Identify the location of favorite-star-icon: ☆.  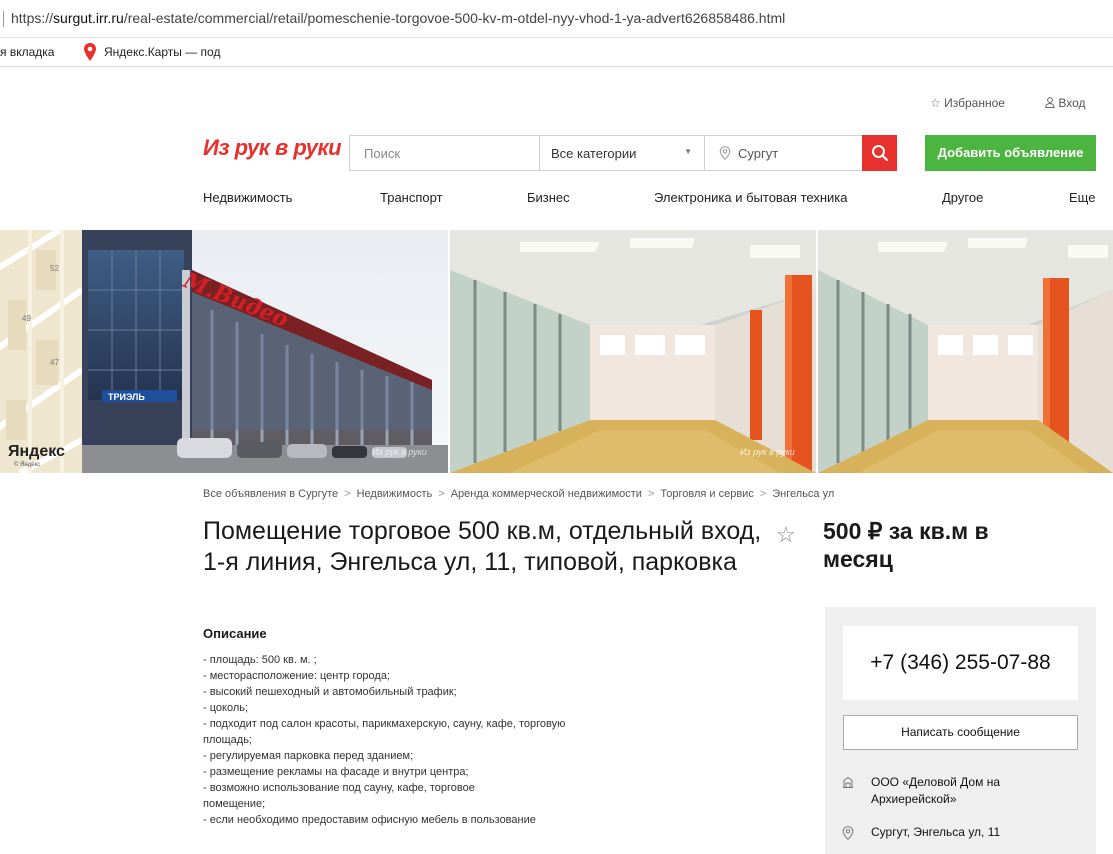
(786, 535).